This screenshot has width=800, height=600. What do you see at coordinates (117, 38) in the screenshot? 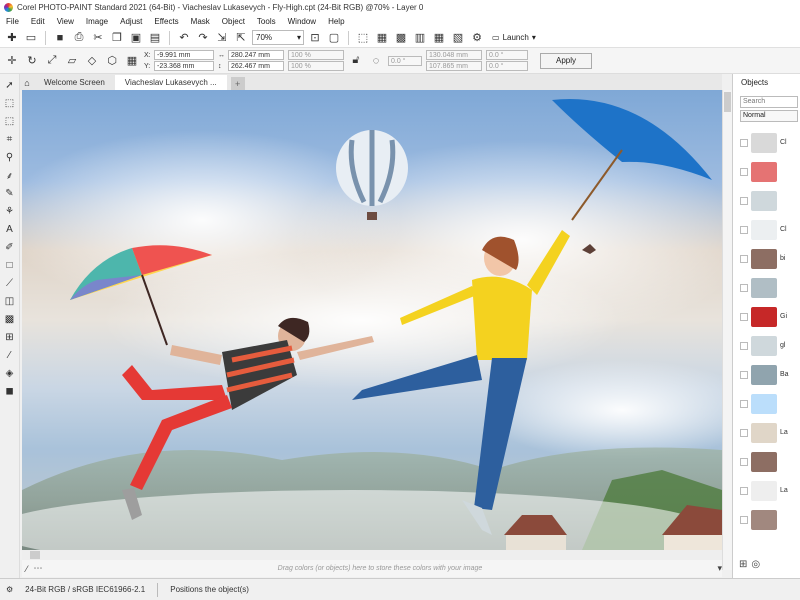
I see `copy-icon: ❐` at bounding box center [117, 38].